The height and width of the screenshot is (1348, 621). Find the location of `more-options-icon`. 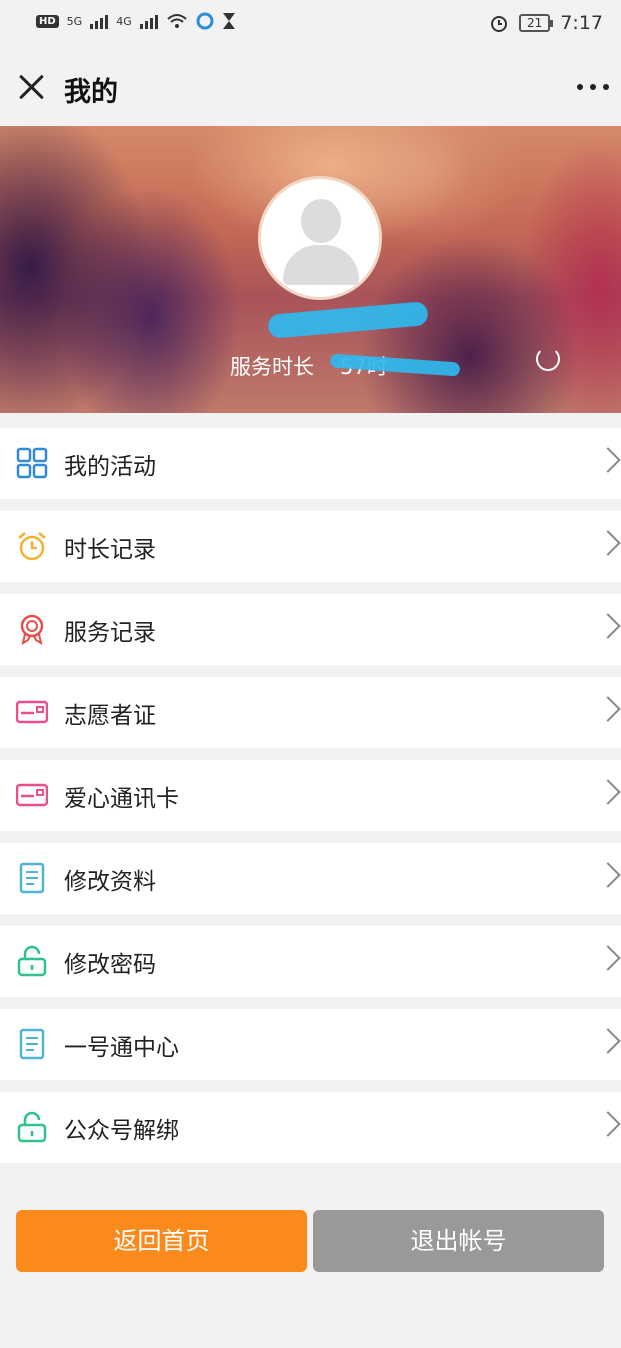

more-options-icon is located at coordinates (593, 87).